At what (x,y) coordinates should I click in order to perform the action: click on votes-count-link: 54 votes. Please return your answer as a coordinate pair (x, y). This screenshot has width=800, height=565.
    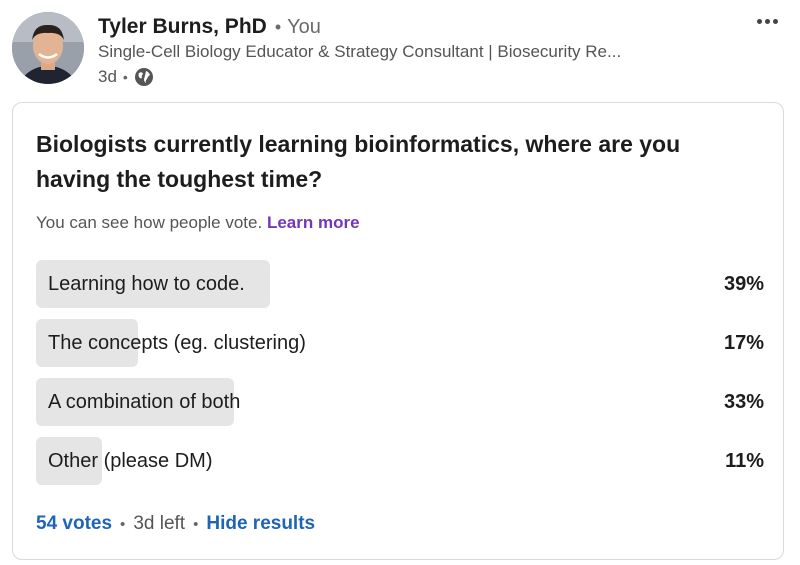
    Looking at the image, I should click on (74, 524).